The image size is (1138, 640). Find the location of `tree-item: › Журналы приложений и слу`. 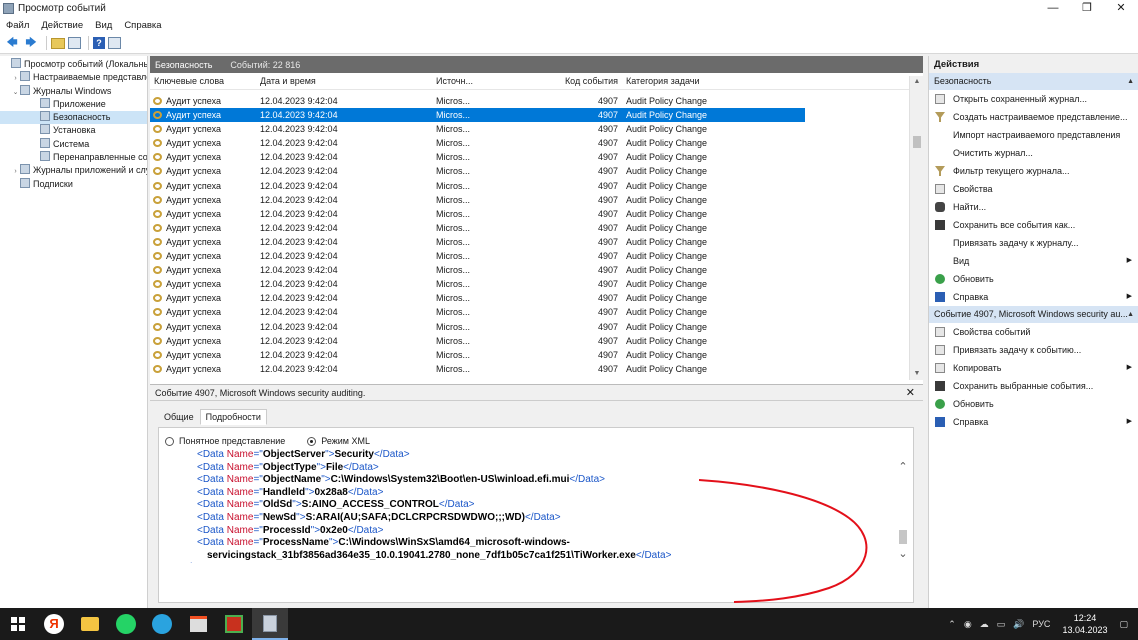

tree-item: › Журналы приложений и слу is located at coordinates (73, 170).